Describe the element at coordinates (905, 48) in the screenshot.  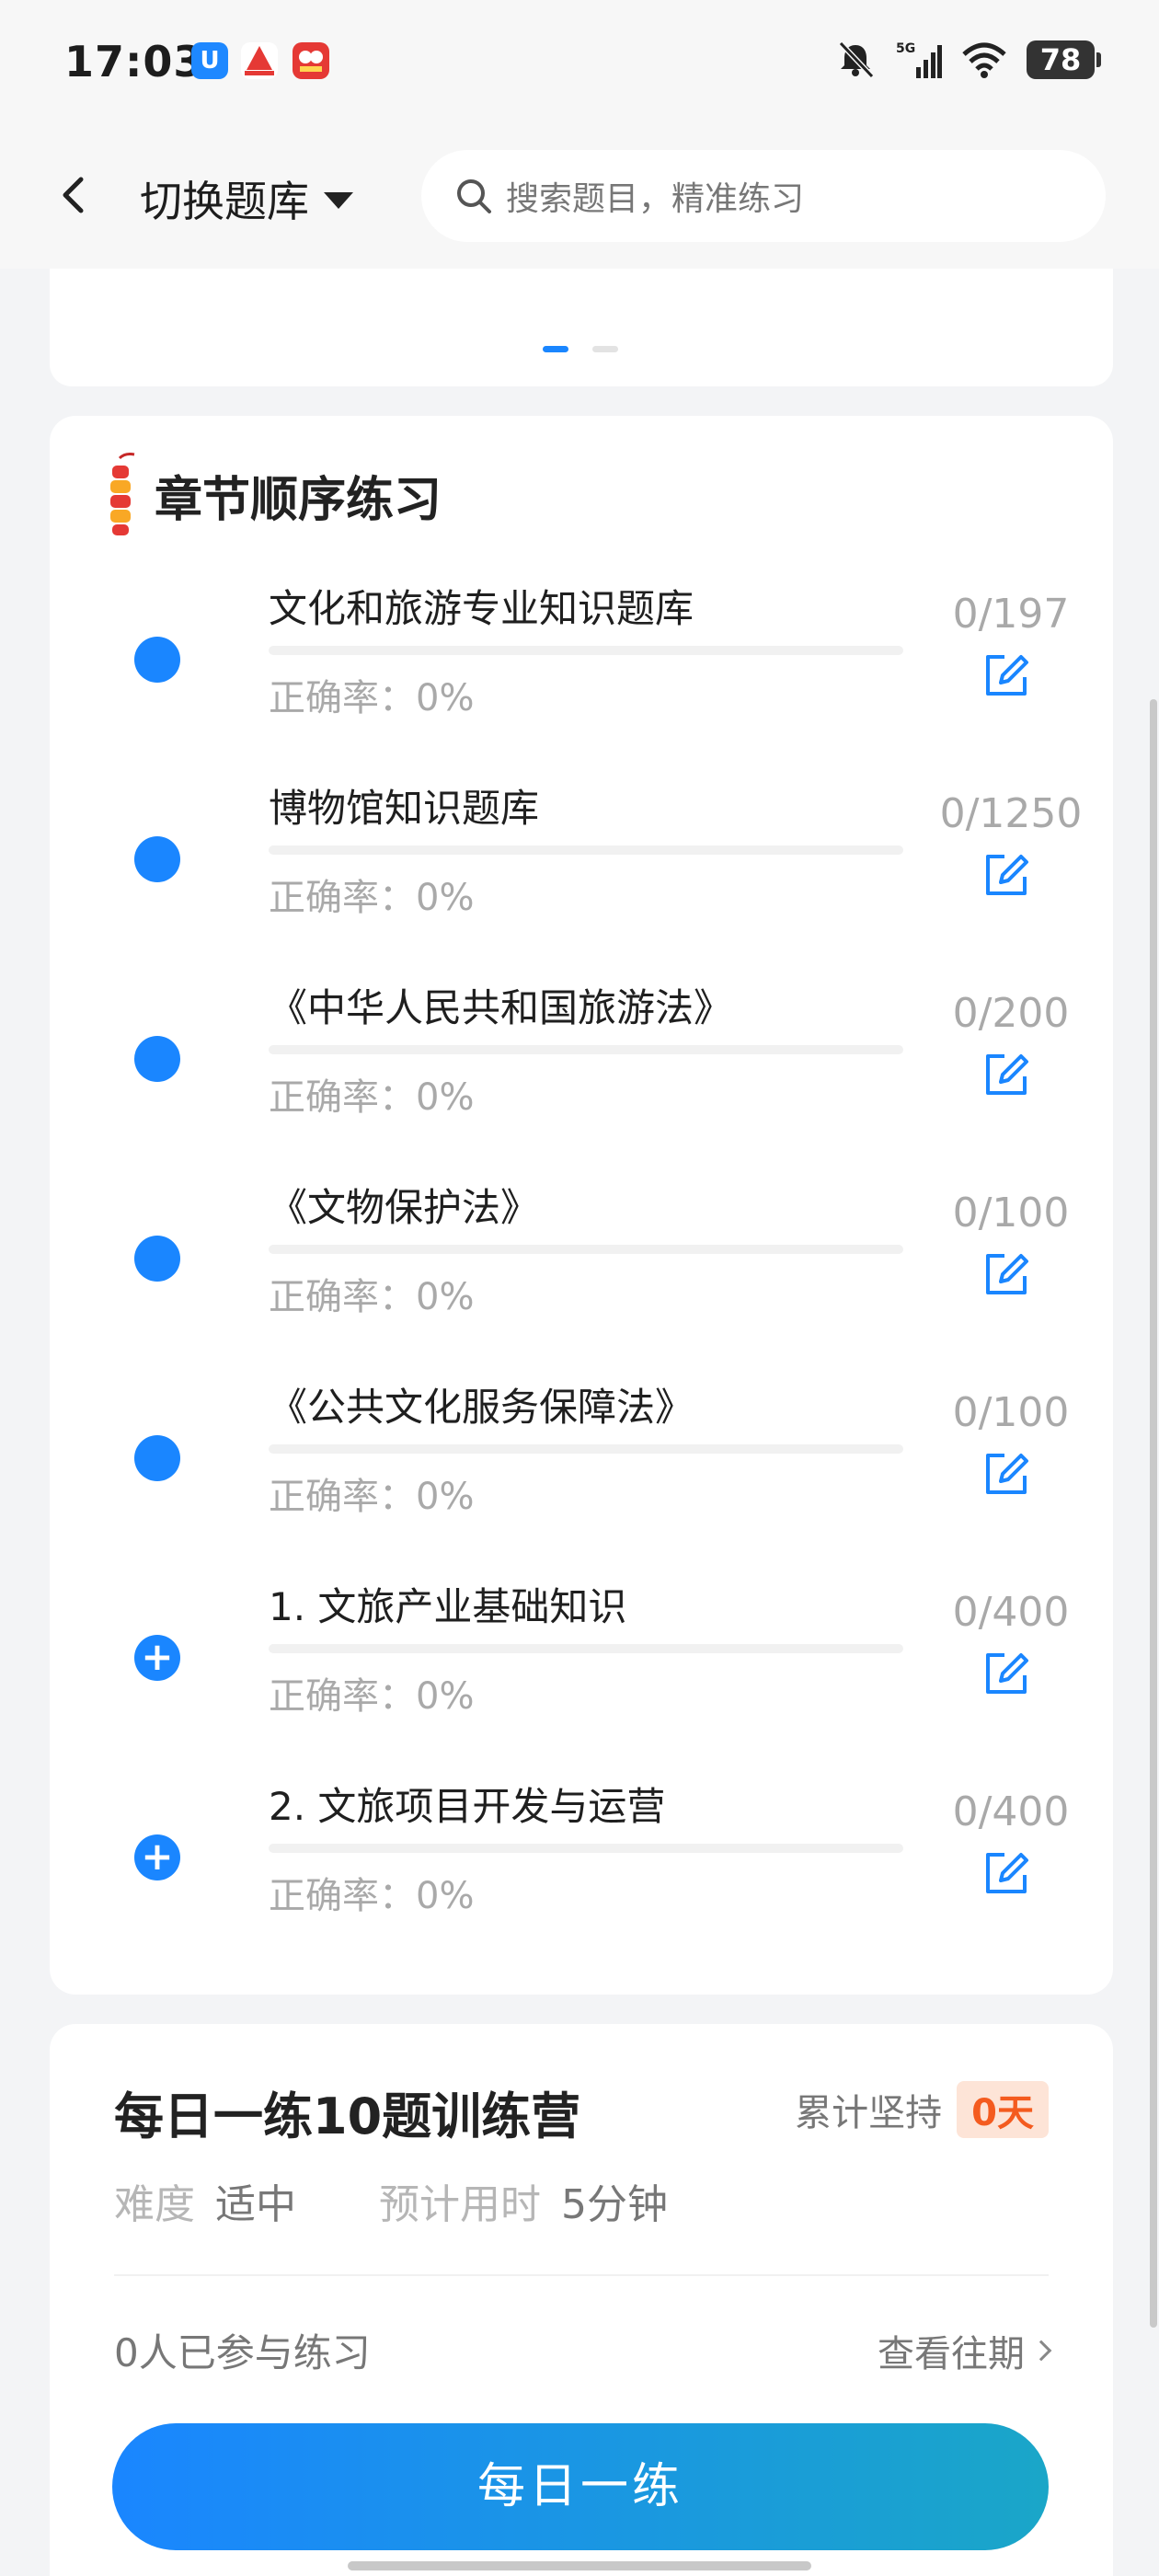
I see `network-type: 5G` at that location.